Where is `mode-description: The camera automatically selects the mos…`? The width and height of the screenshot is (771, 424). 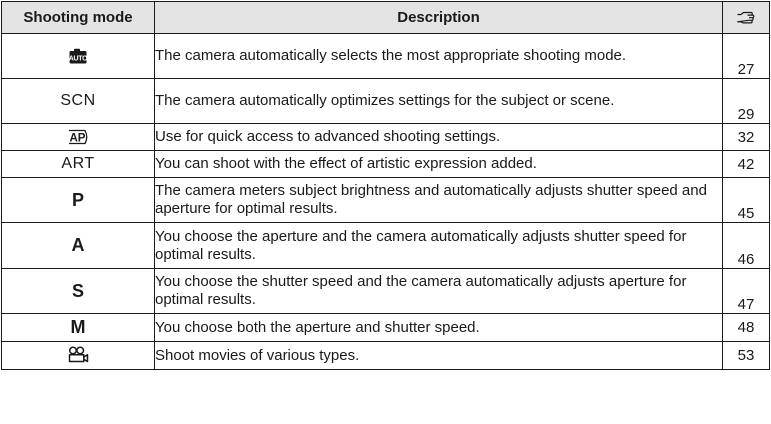 mode-description: The camera automatically selects the mos… is located at coordinates (438, 56).